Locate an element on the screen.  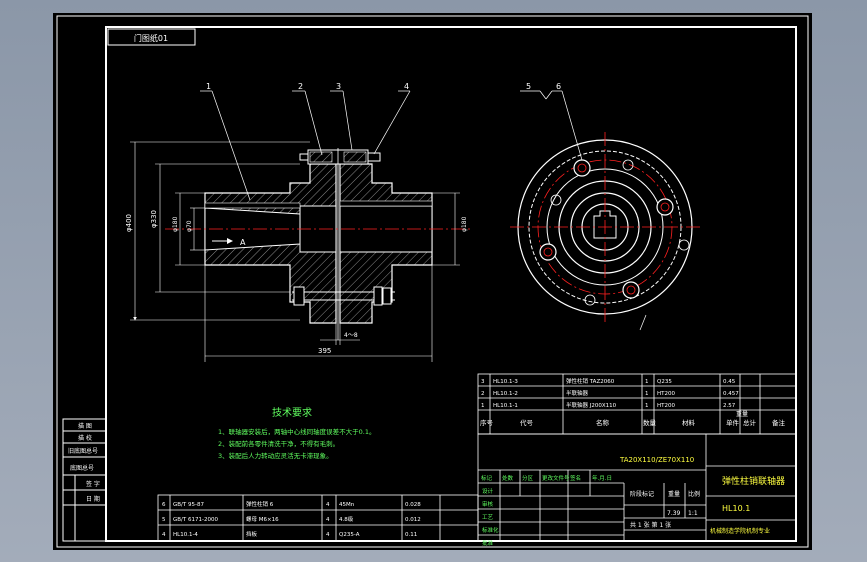
strip-label-5: 签 字 is located at coordinates (93, 484).